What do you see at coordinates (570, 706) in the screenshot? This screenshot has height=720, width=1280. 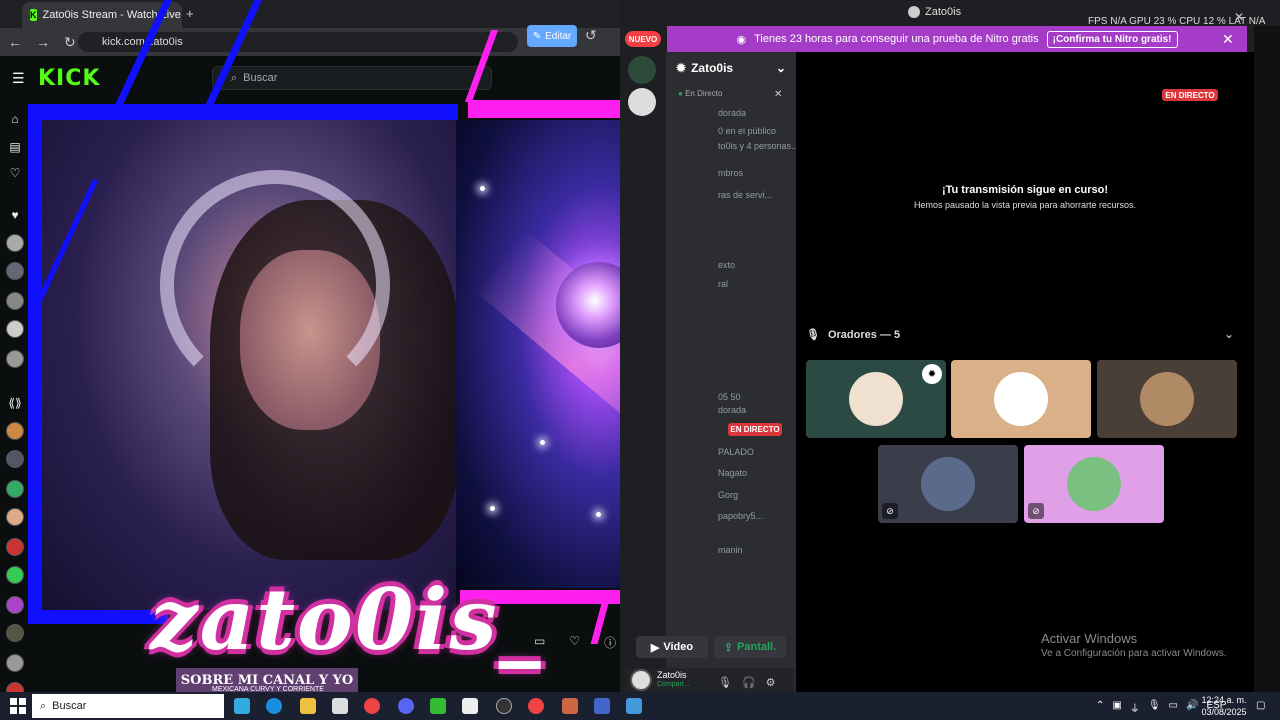 I see `winrar-icon` at bounding box center [570, 706].